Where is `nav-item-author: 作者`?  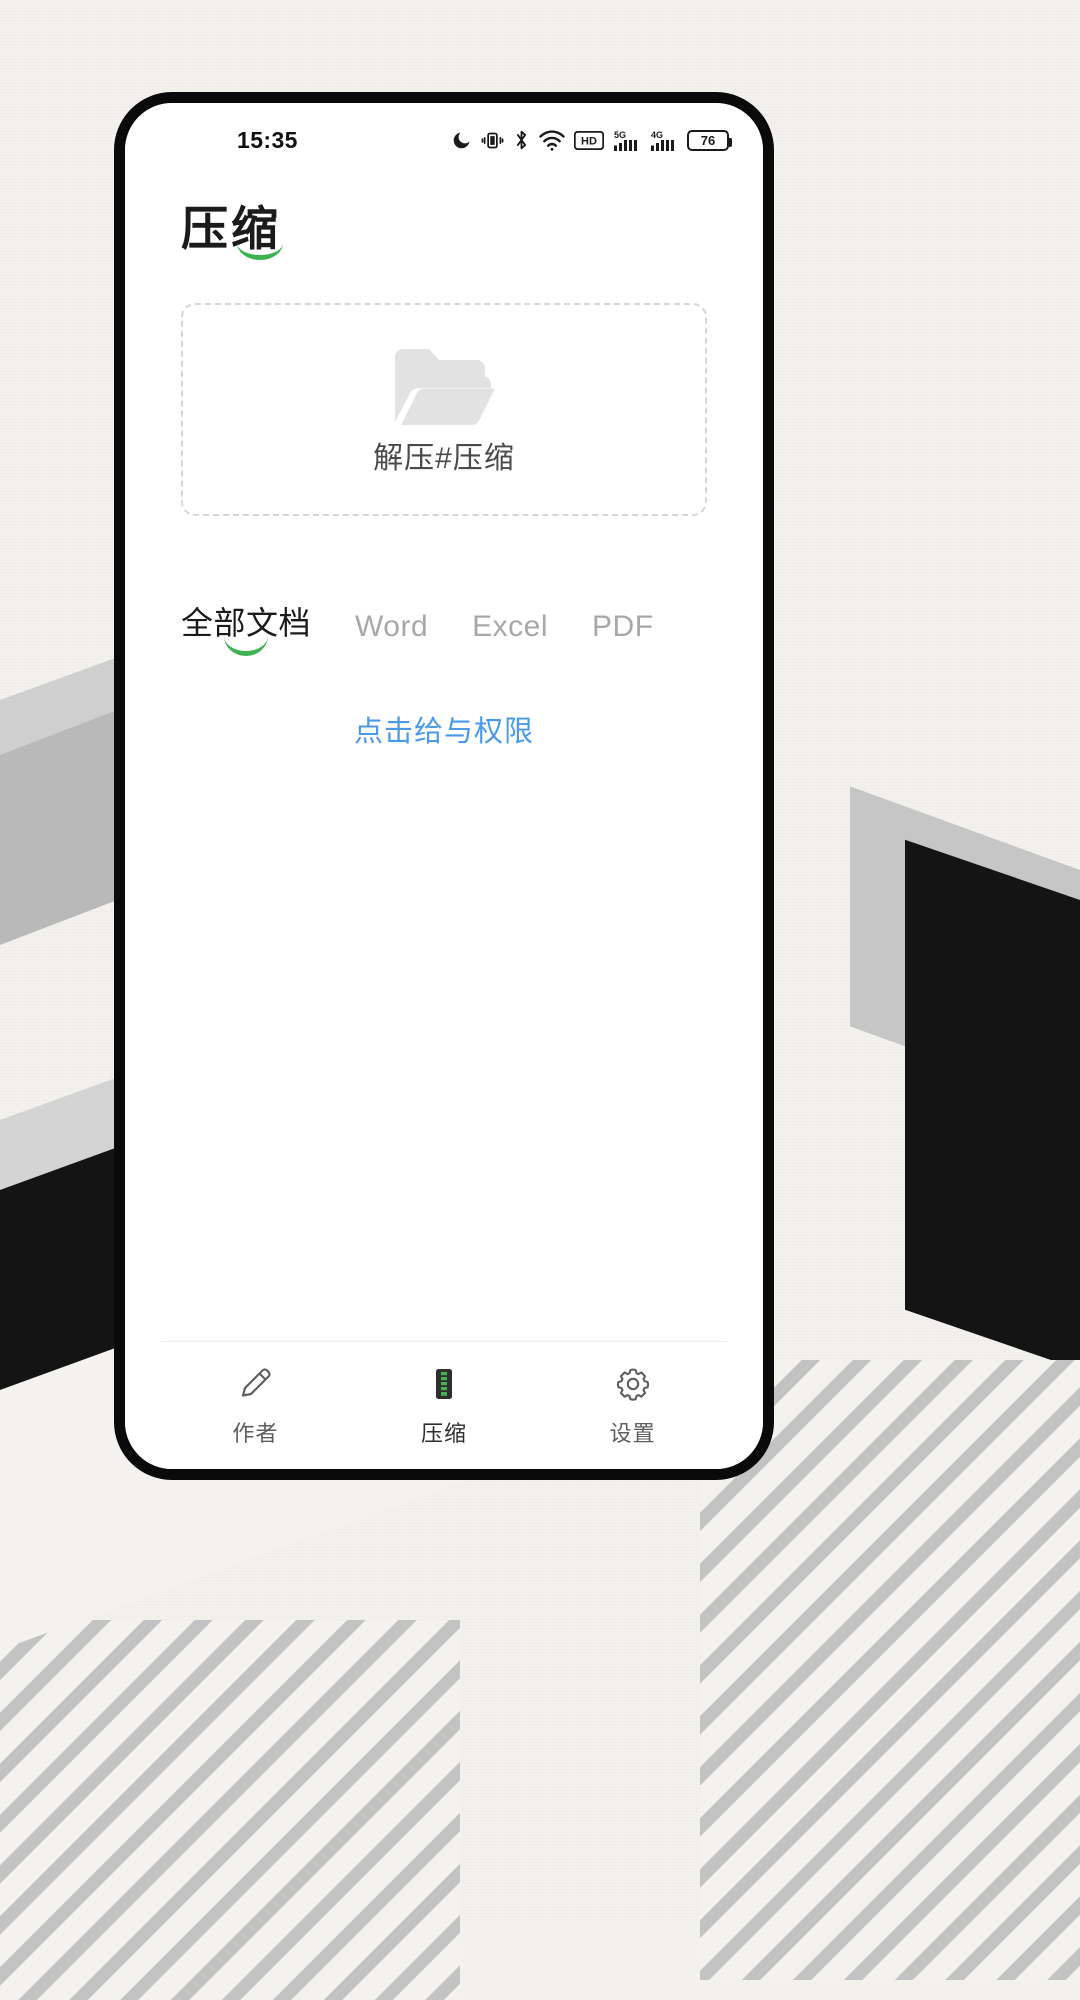
nav-item-author: 作者 is located at coordinates (255, 1405).